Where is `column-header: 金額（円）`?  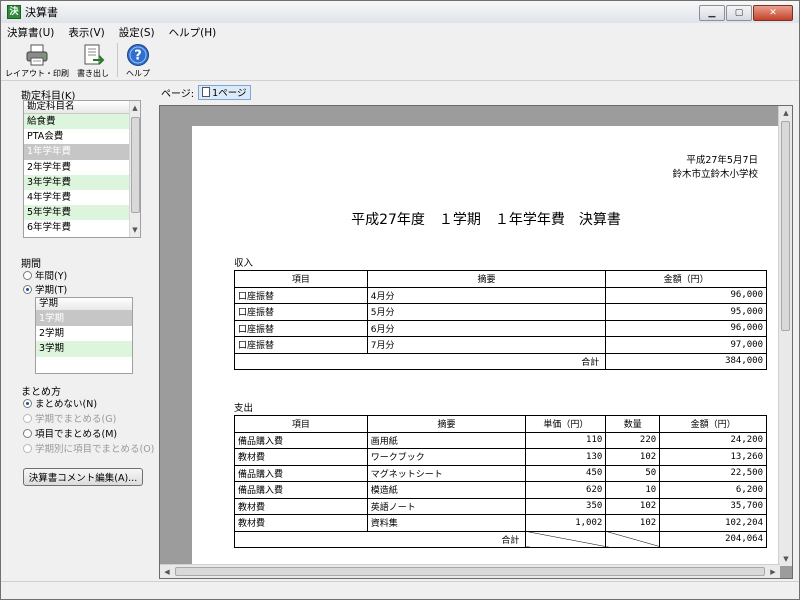
column-header: 金額（円） is located at coordinates (686, 279).